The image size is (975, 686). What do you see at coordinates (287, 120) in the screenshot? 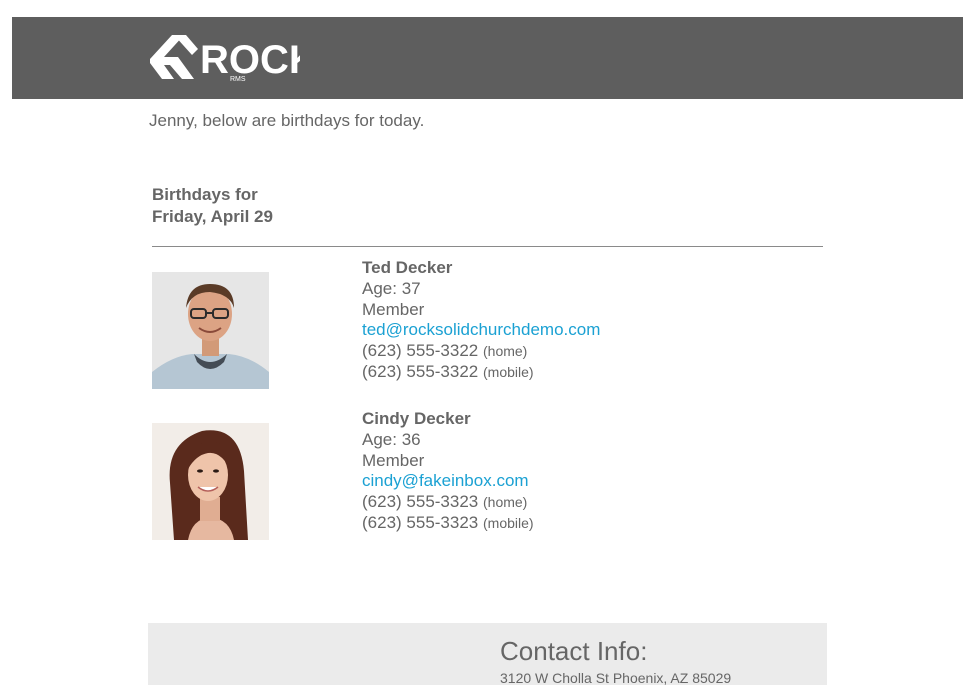
I see `greeting-text: Jenny, below are birthdays for today.` at bounding box center [287, 120].